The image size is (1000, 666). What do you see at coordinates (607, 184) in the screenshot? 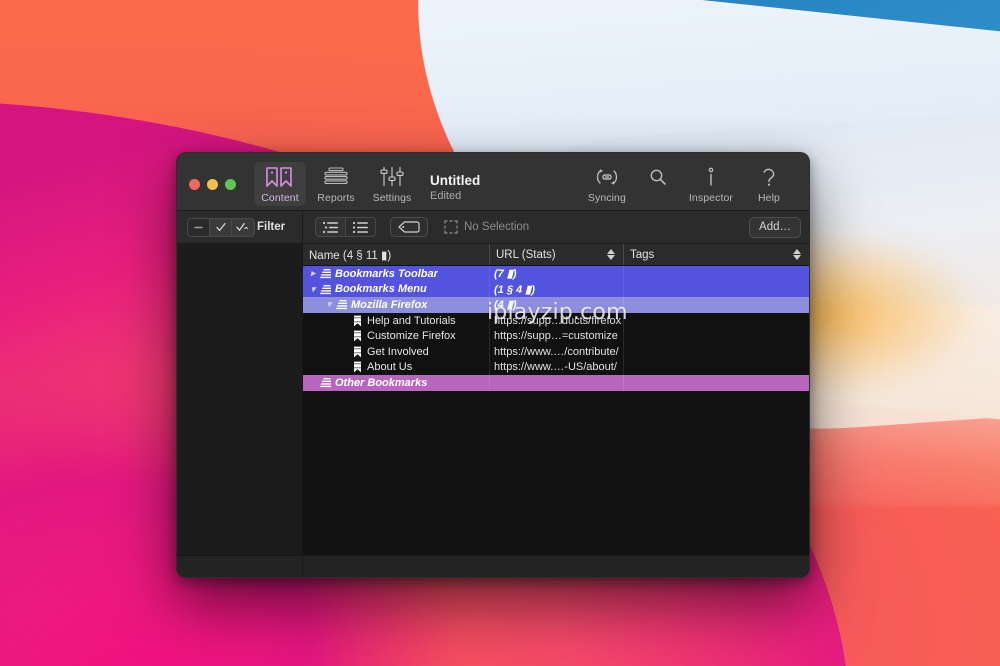
I see `toolbar-item-syncing: Syncing` at bounding box center [607, 184].